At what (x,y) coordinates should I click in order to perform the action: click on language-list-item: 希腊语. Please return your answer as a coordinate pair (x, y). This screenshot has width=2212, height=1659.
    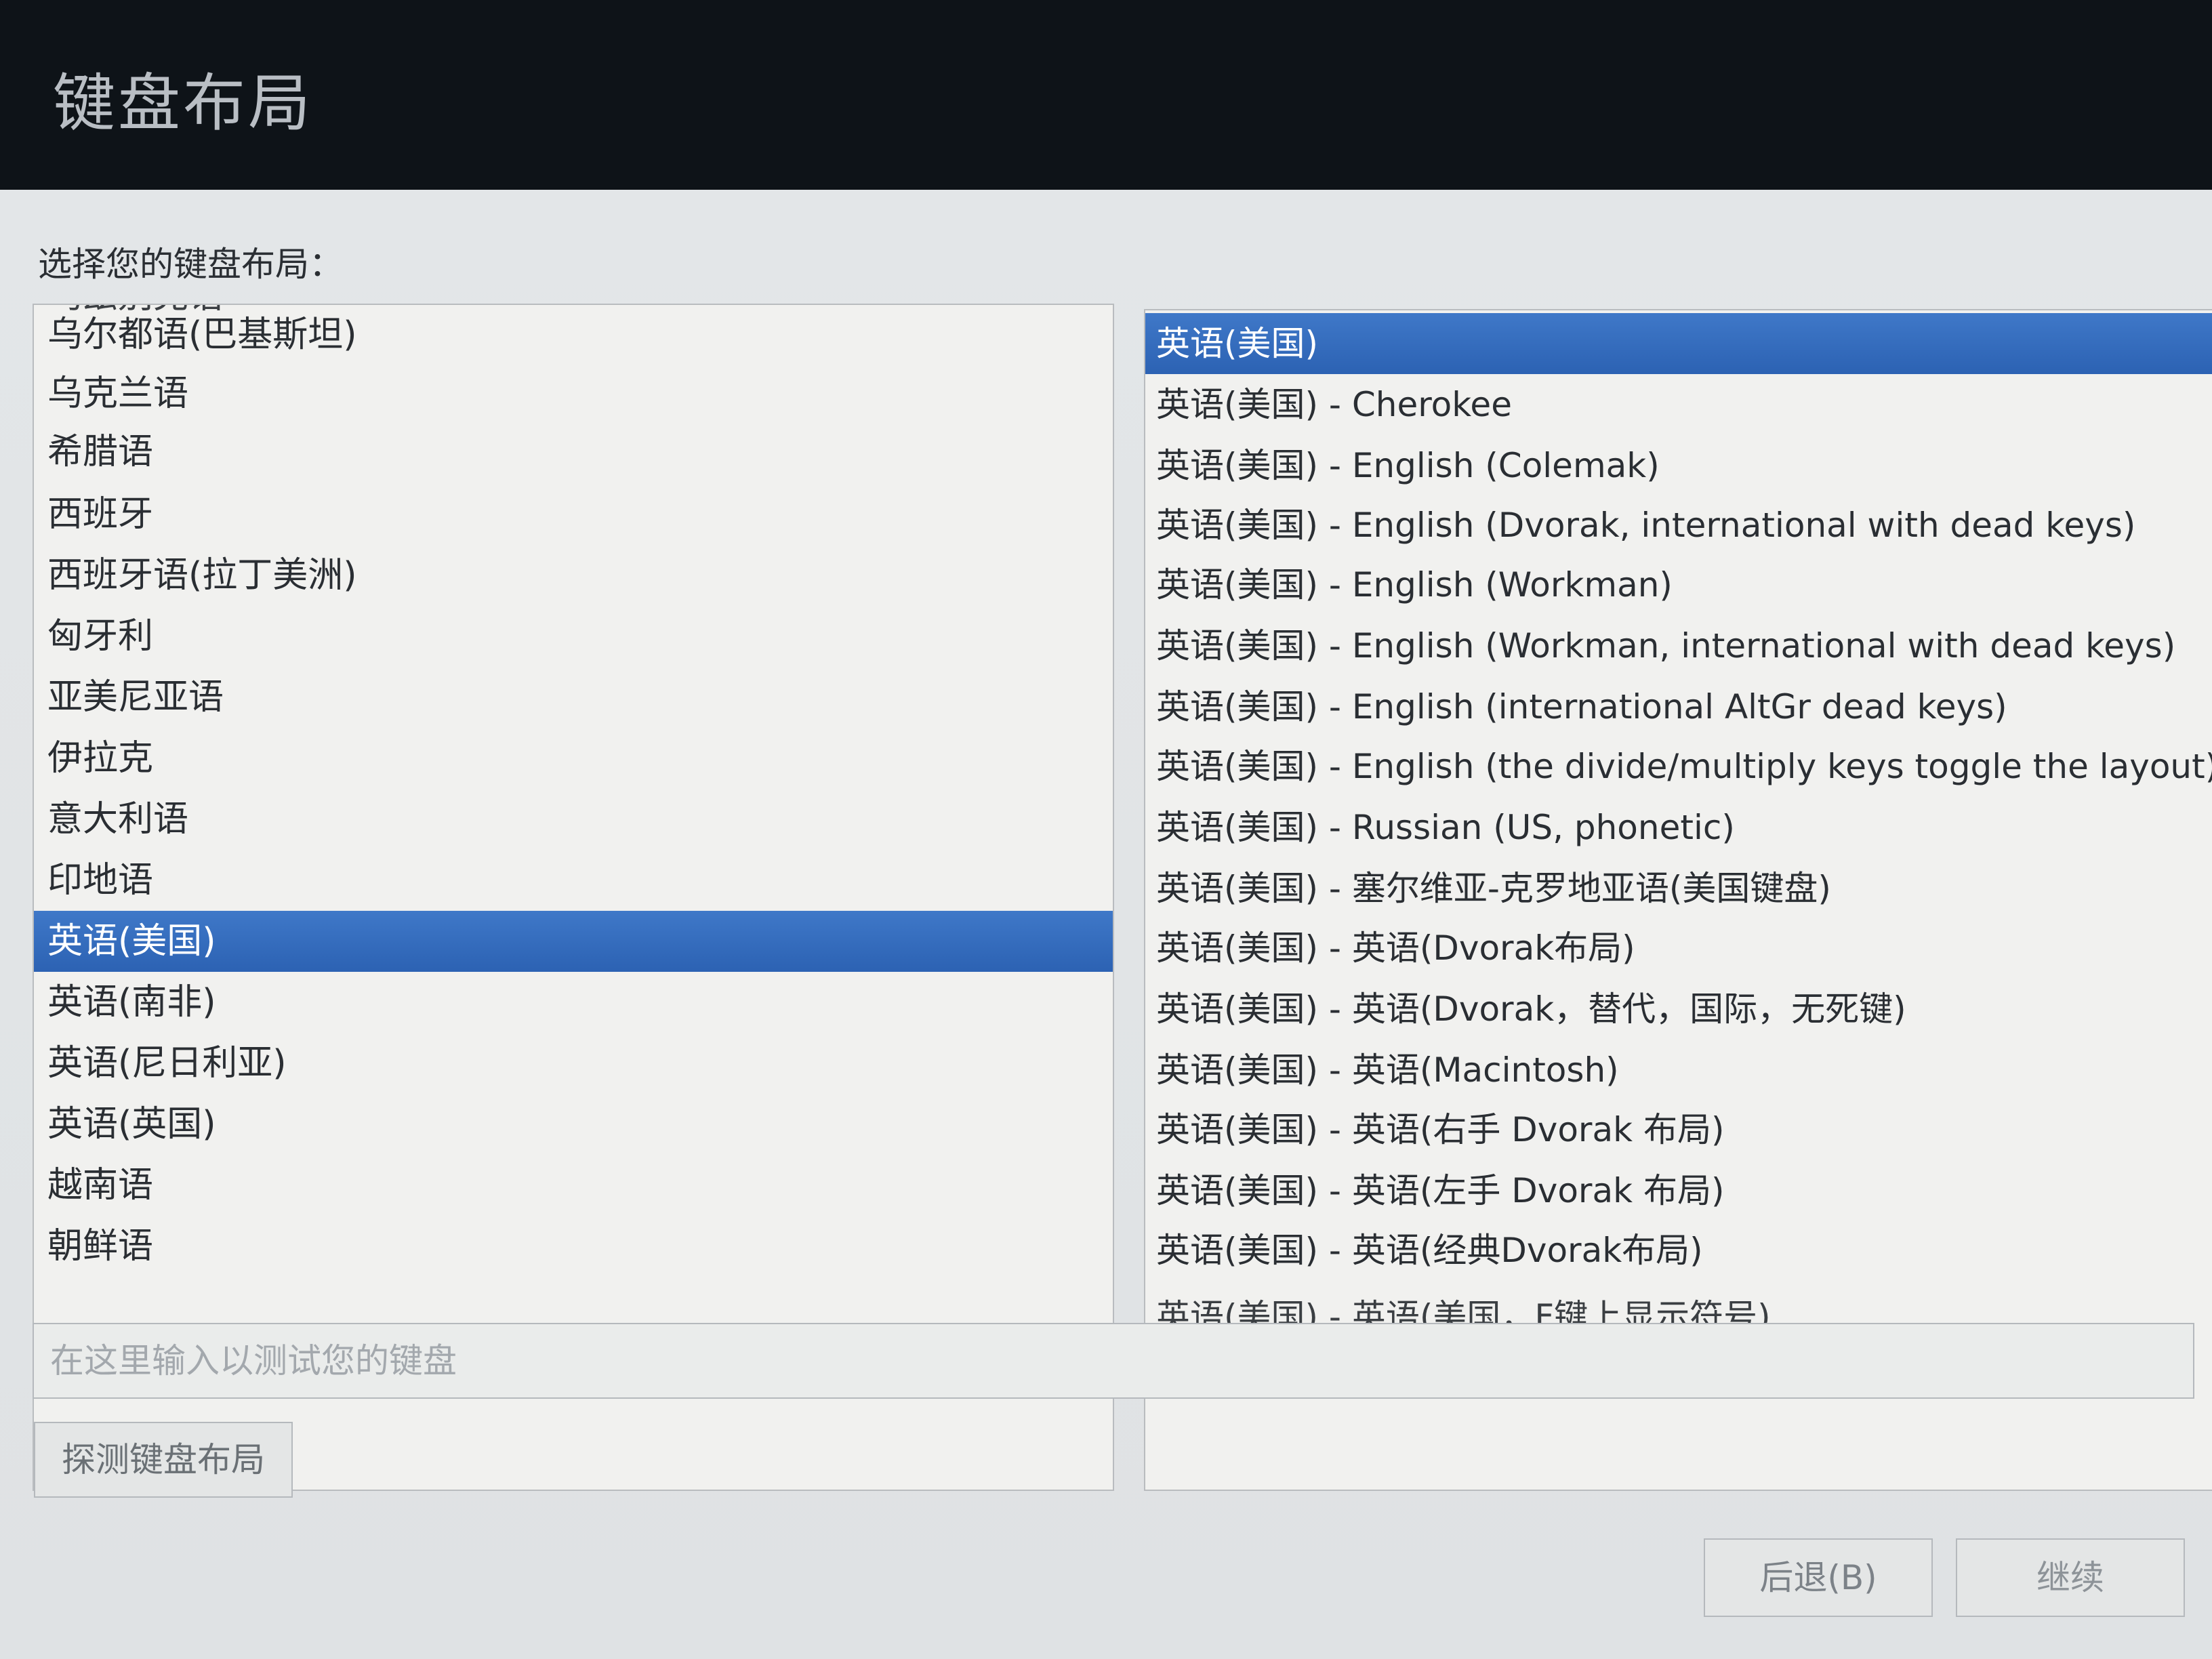
    Looking at the image, I should click on (573, 452).